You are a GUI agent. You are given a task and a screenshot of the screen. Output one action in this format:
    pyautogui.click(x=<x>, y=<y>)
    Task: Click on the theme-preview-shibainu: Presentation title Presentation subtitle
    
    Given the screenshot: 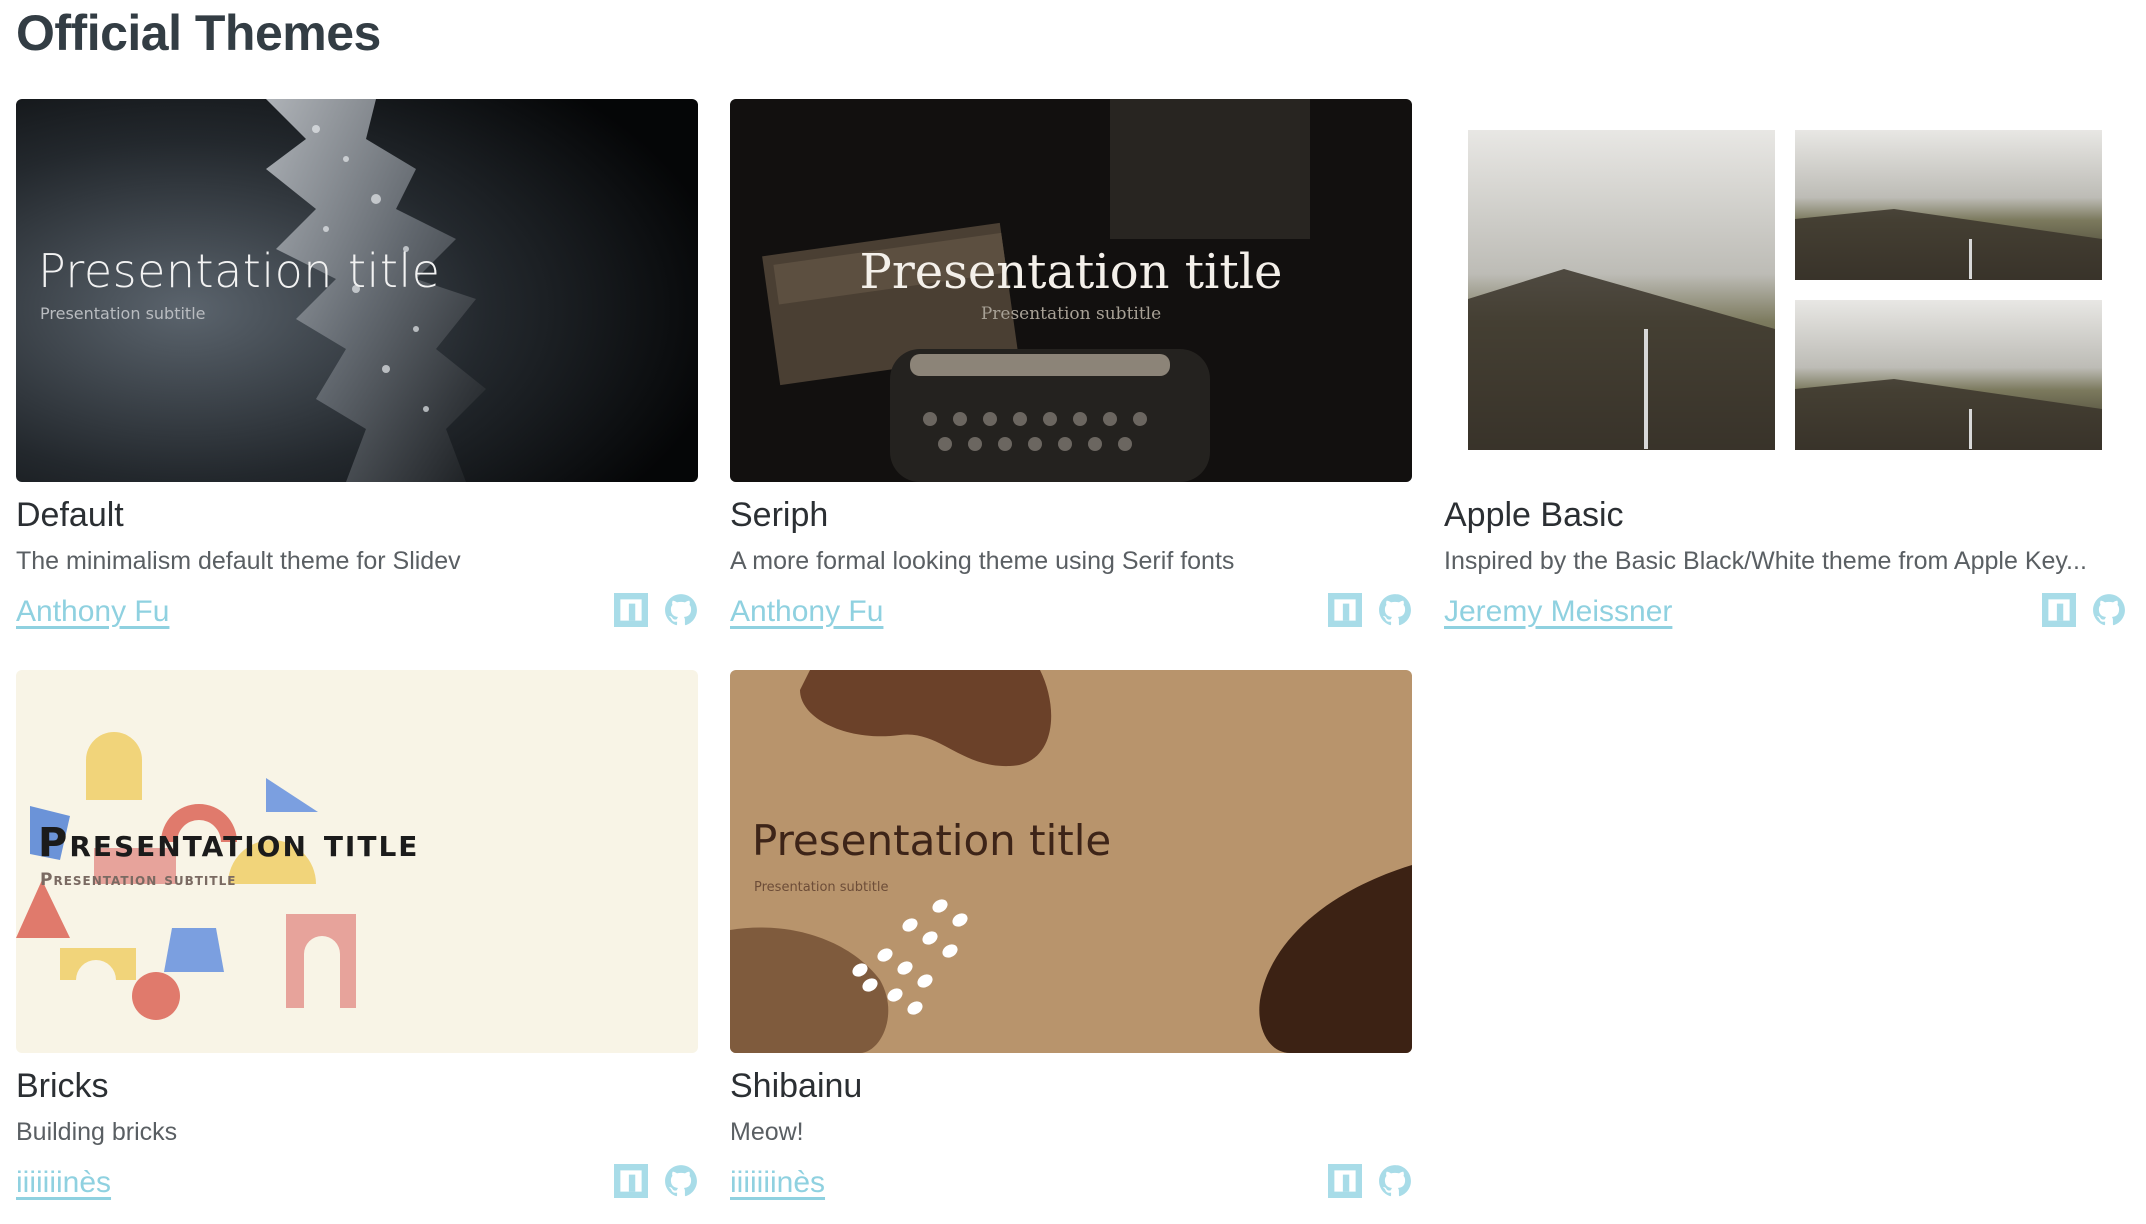 What is the action you would take?
    pyautogui.click(x=1071, y=861)
    